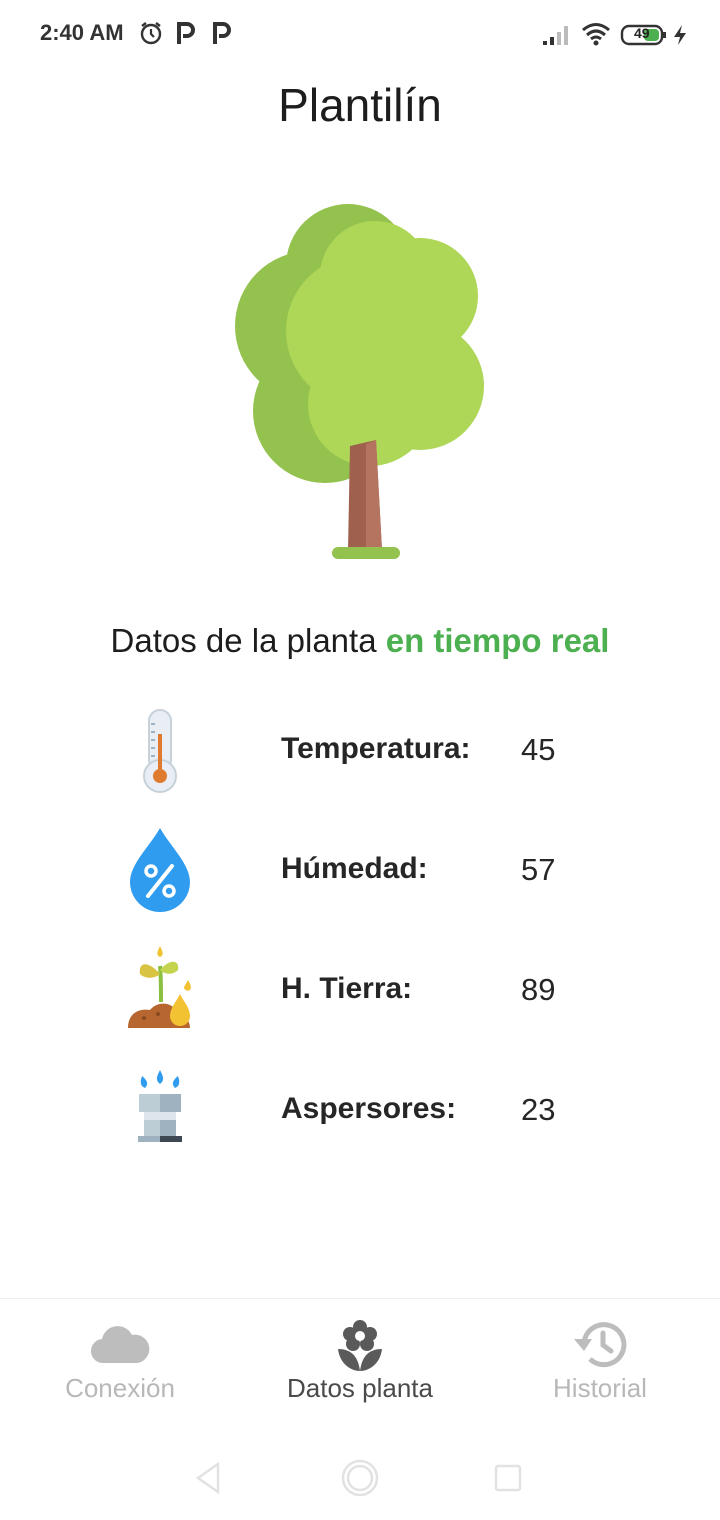 The image size is (720, 1520). I want to click on history-icon, so click(600, 1345).